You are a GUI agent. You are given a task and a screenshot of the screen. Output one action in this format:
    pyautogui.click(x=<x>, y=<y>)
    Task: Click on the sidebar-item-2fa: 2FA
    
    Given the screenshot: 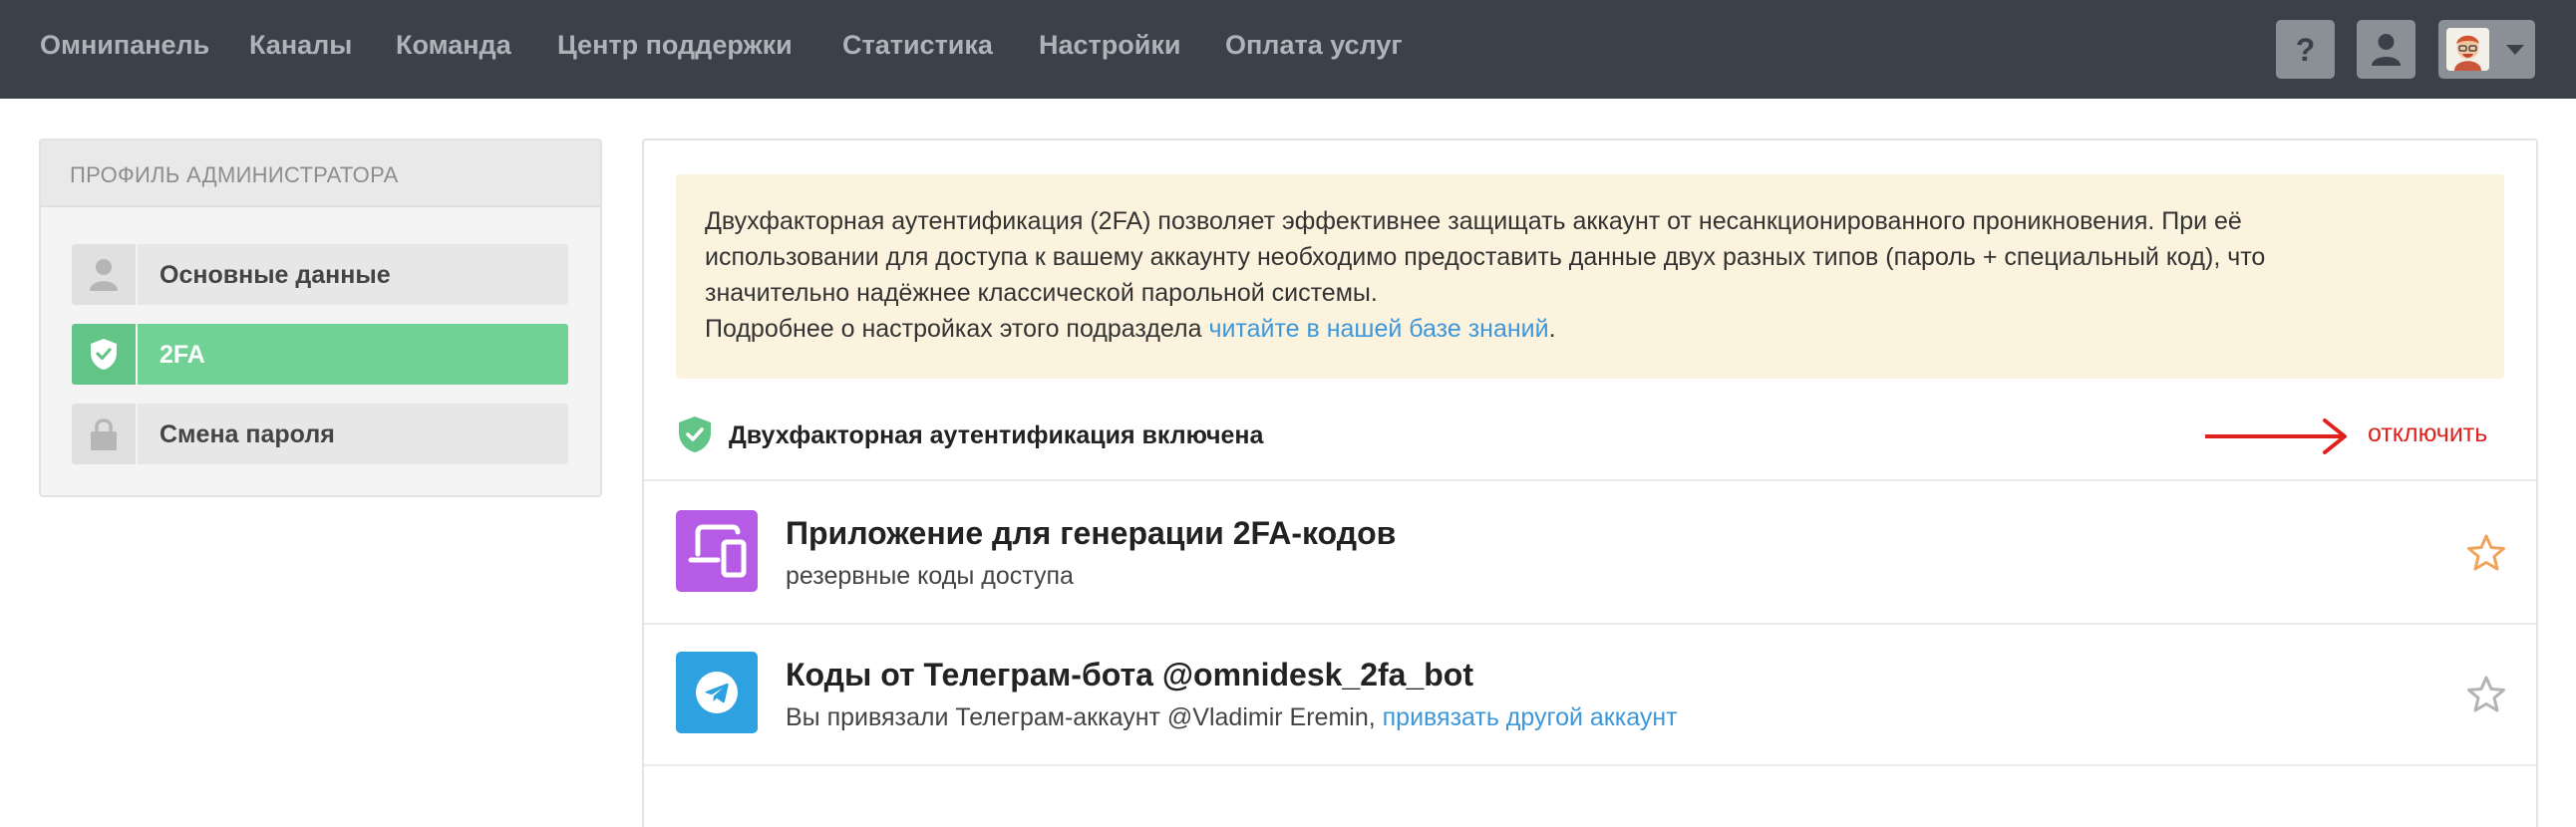 What is the action you would take?
    pyautogui.click(x=320, y=354)
    